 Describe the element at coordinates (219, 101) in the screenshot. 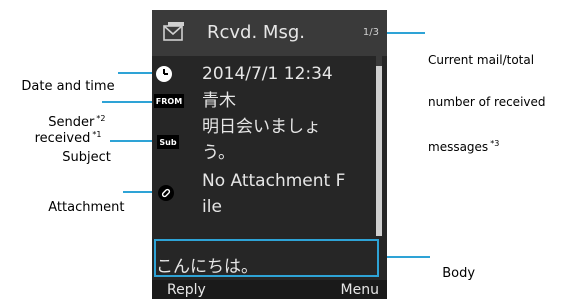

I see `sender-value: 青木` at that location.